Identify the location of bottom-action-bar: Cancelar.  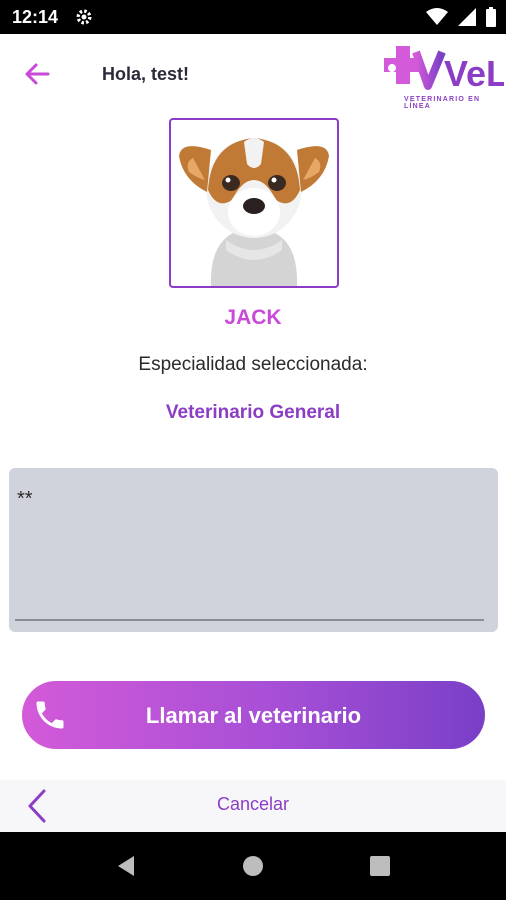
(253, 806).